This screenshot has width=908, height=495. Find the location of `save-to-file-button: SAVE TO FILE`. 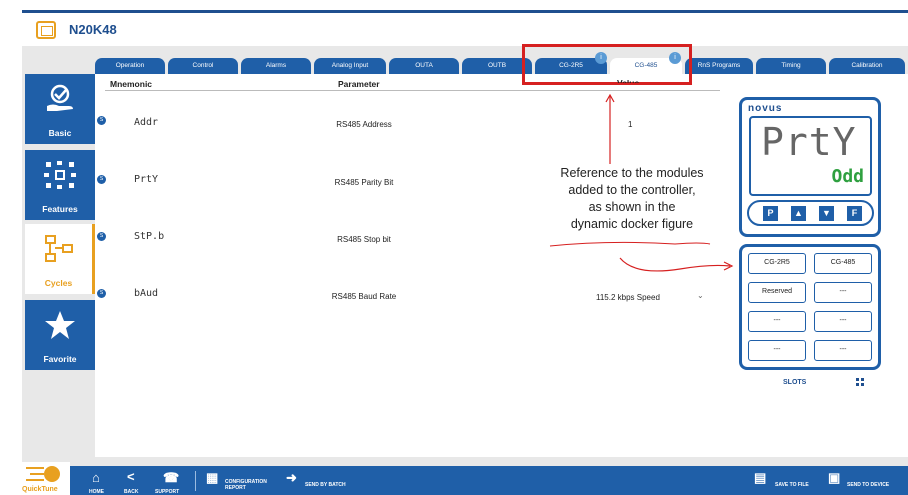

save-to-file-button: SAVE TO FILE is located at coordinates (792, 485).